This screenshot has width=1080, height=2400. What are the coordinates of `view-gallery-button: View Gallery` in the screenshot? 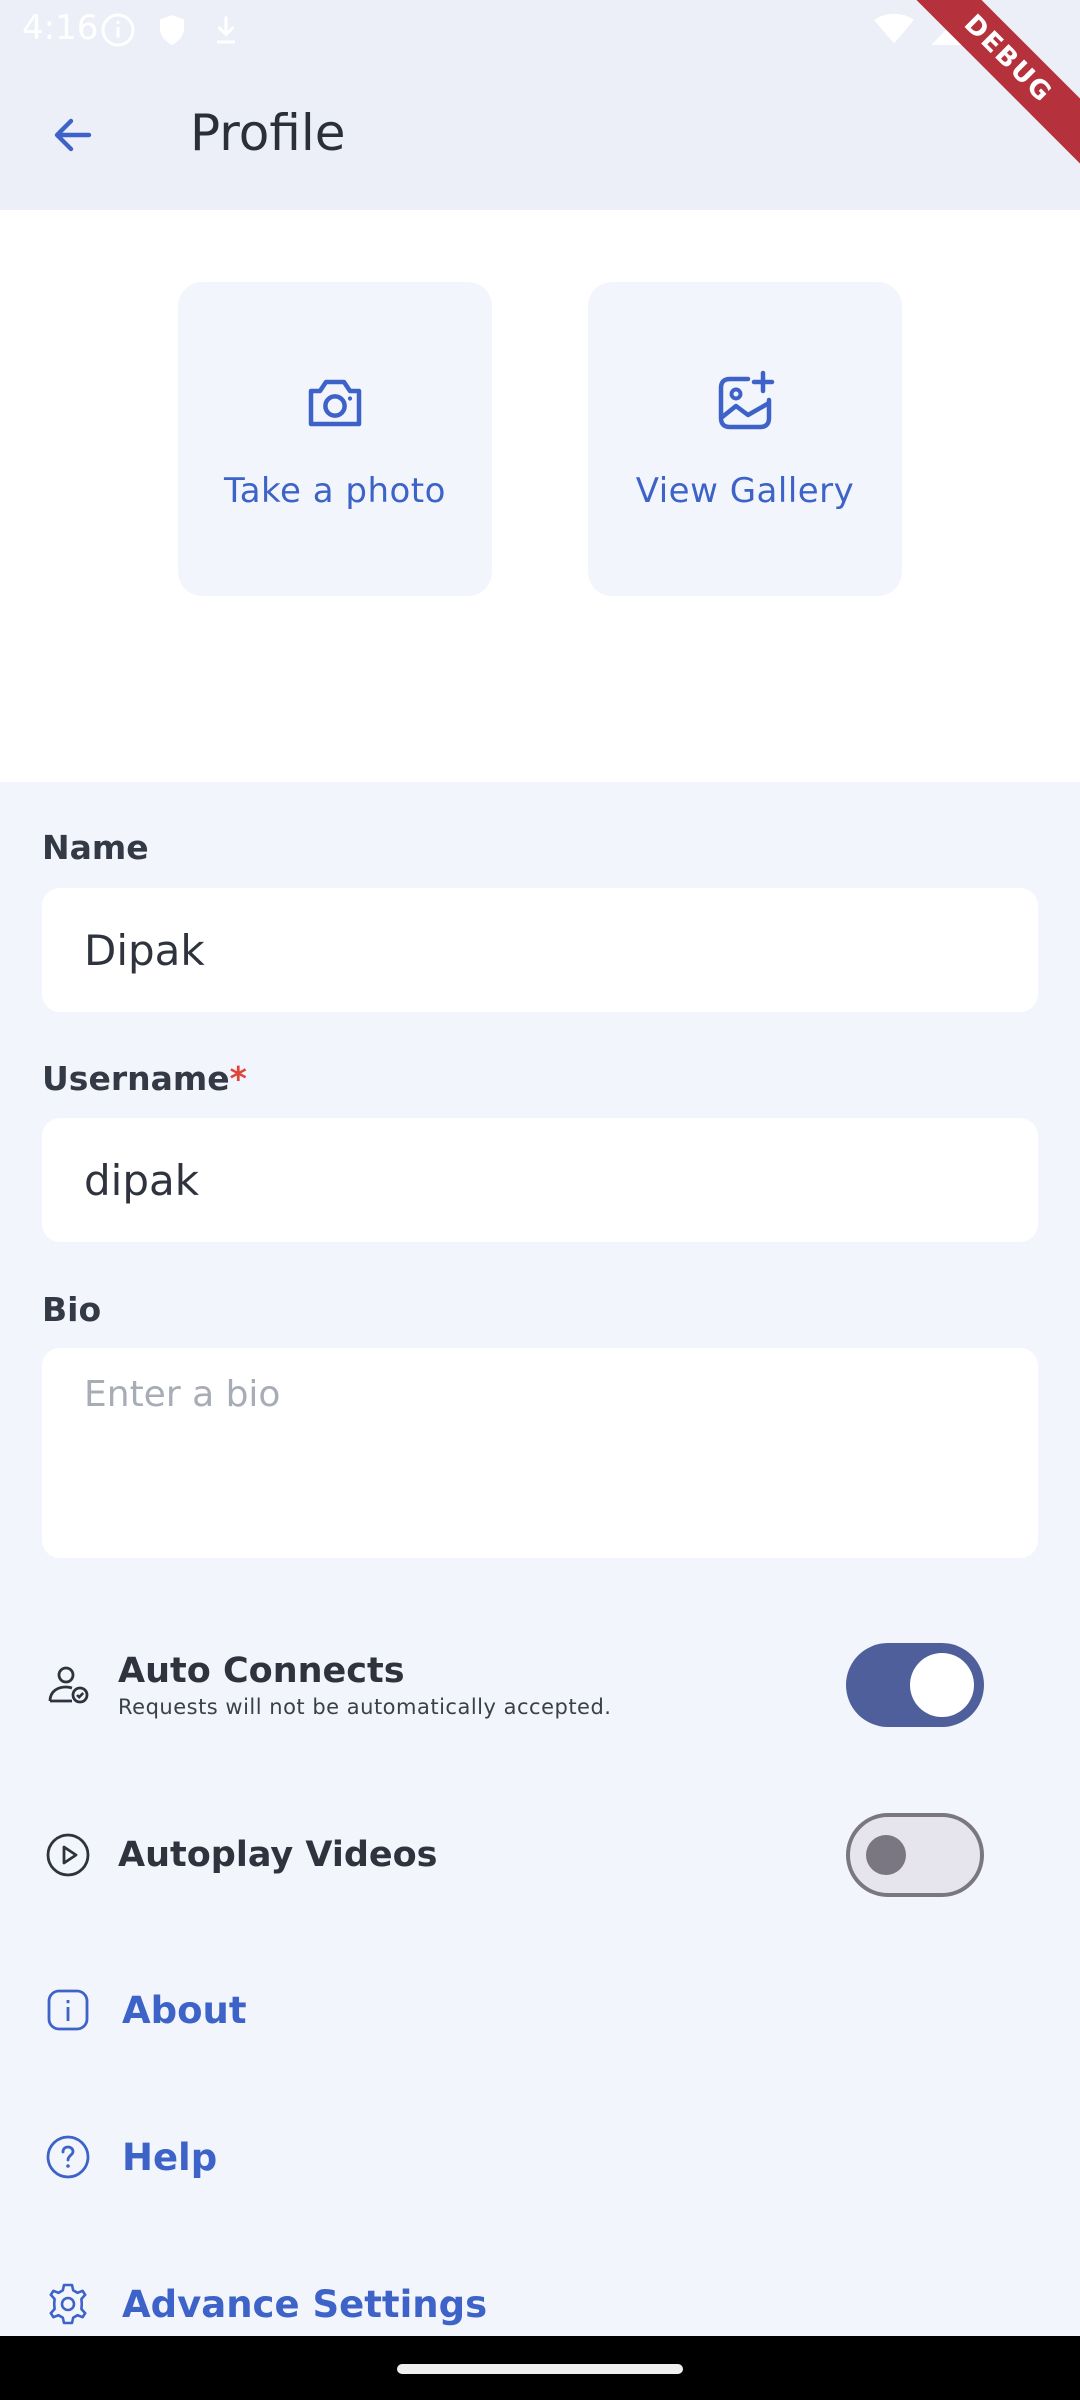 It's located at (745, 439).